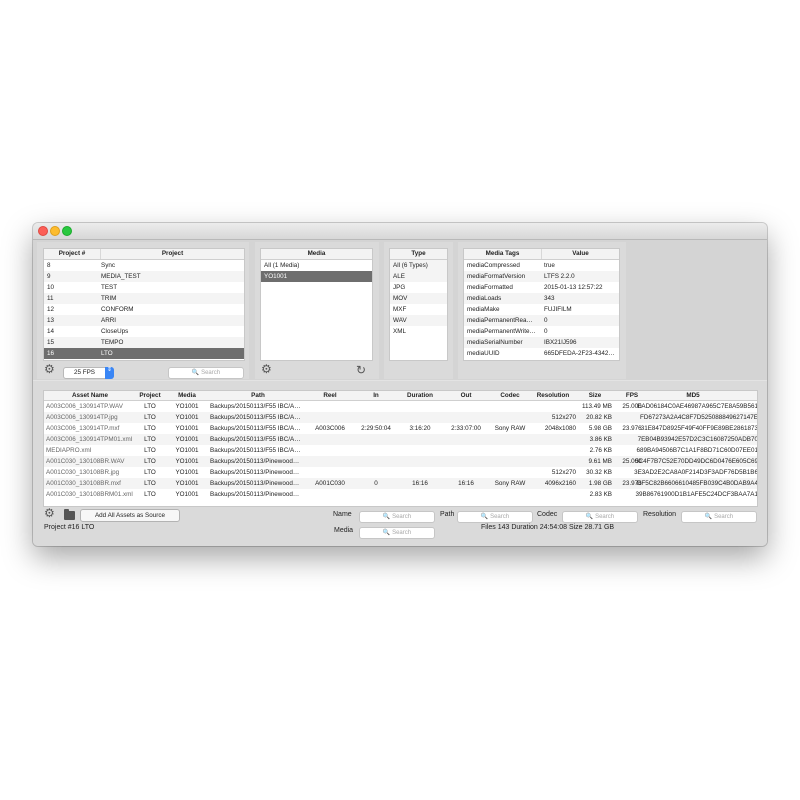 This screenshot has height=800, width=800. What do you see at coordinates (109, 373) in the screenshot?
I see `fps-stepper-icon: ⇕` at bounding box center [109, 373].